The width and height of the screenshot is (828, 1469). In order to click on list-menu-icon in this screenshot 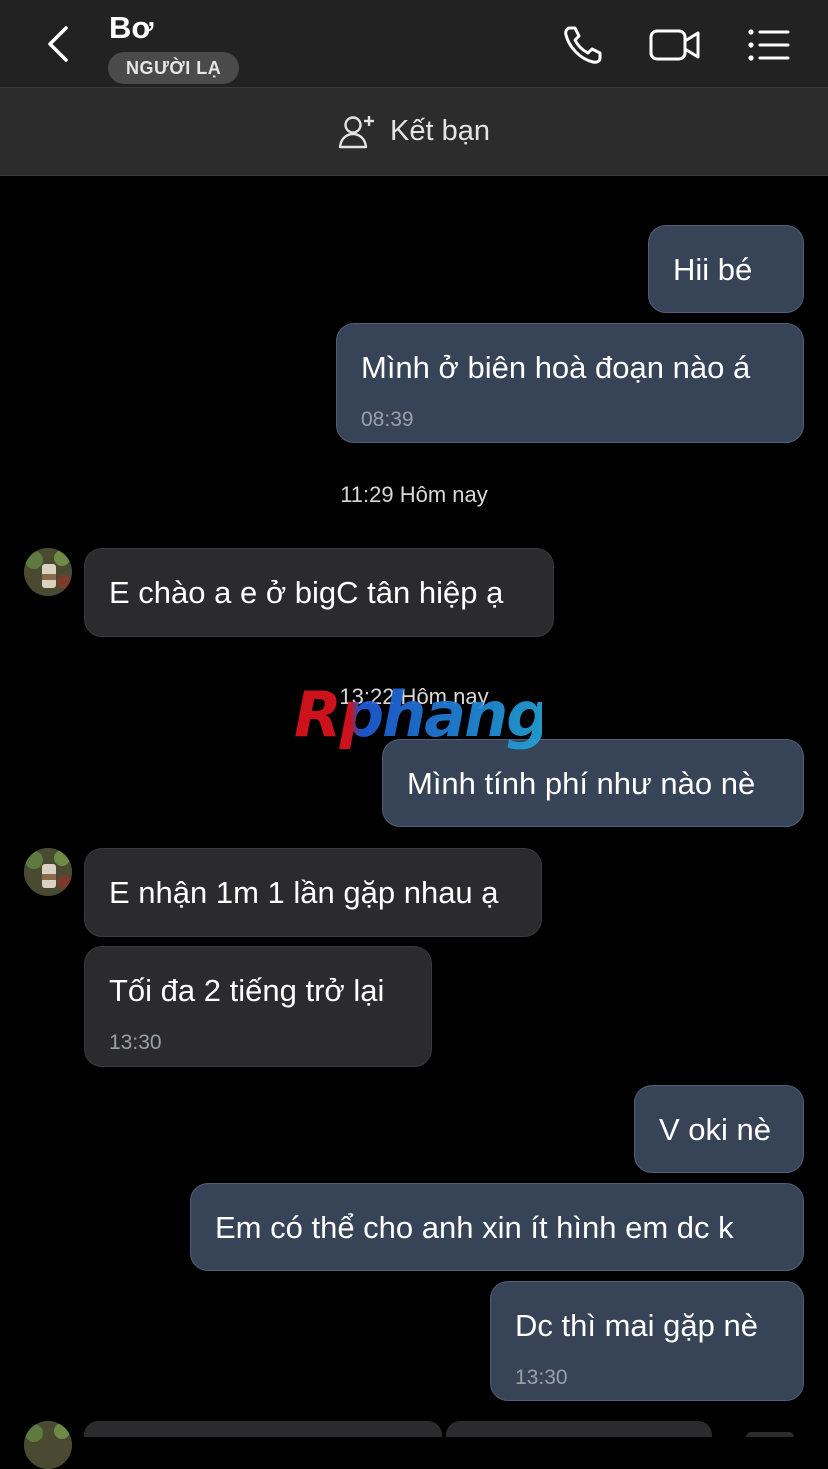, I will do `click(768, 45)`.